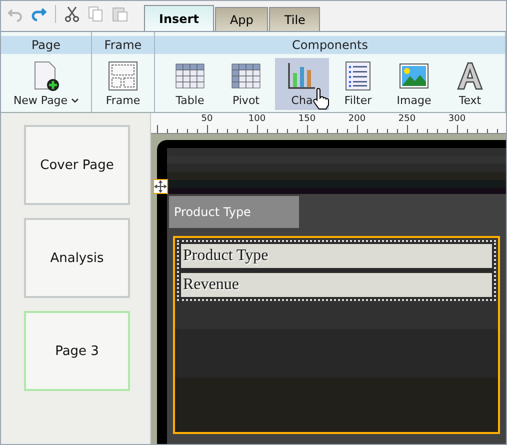 The height and width of the screenshot is (445, 507). What do you see at coordinates (77, 165) in the screenshot?
I see `page-thumbnail: Cover Page` at bounding box center [77, 165].